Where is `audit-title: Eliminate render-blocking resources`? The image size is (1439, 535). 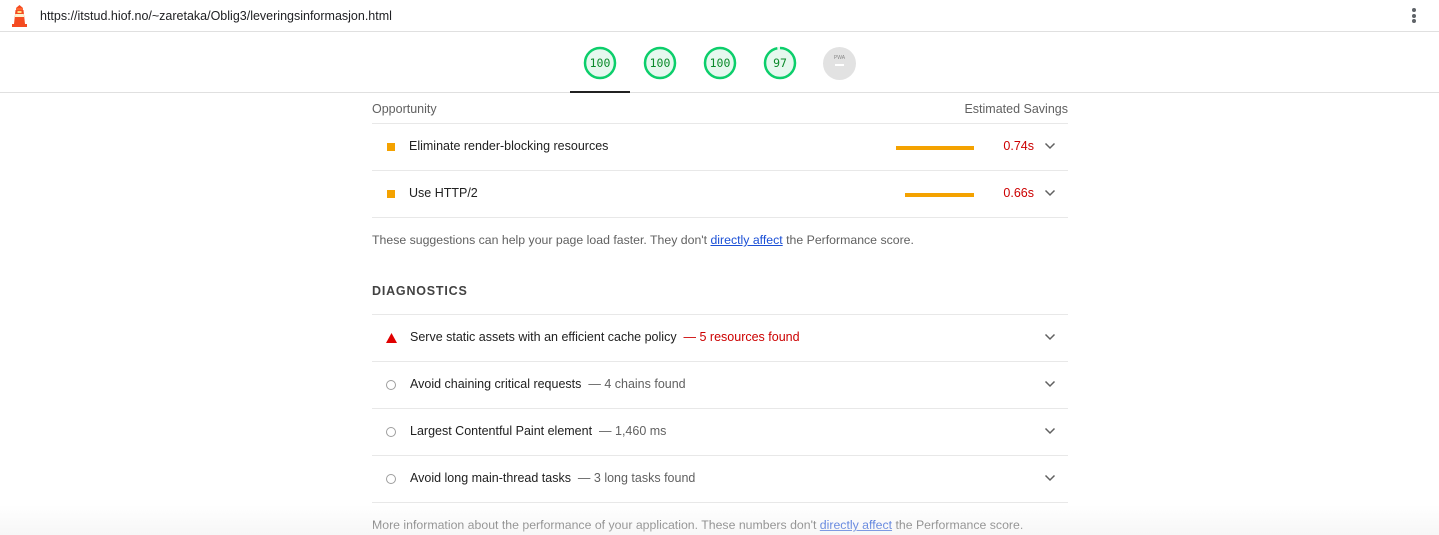
audit-title: Eliminate render-blocking resources is located at coordinates (509, 146).